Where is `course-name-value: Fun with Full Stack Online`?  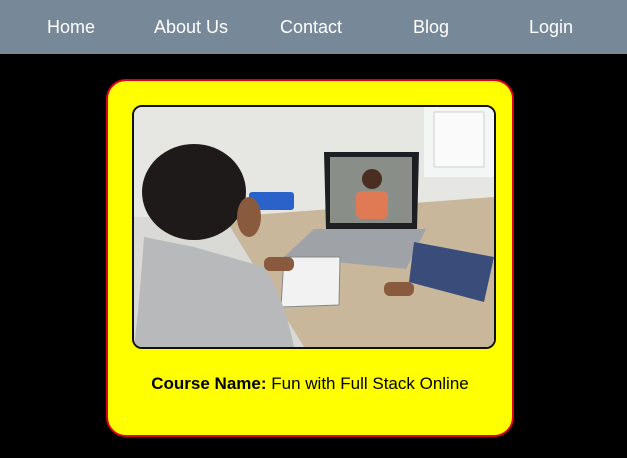
course-name-value: Fun with Full Stack Online is located at coordinates (370, 383).